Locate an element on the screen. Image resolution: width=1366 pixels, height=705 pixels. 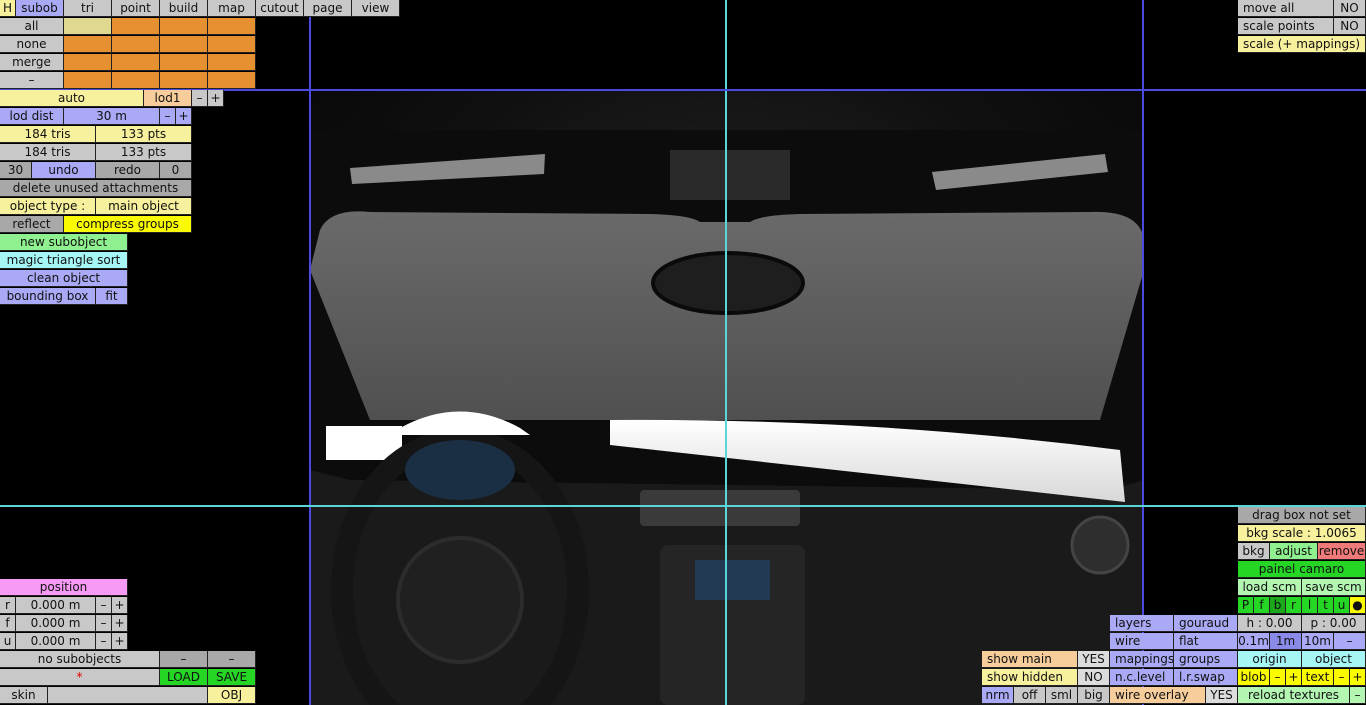
delete-unused-attachments-button: delete unused attachments is located at coordinates (96, 188).